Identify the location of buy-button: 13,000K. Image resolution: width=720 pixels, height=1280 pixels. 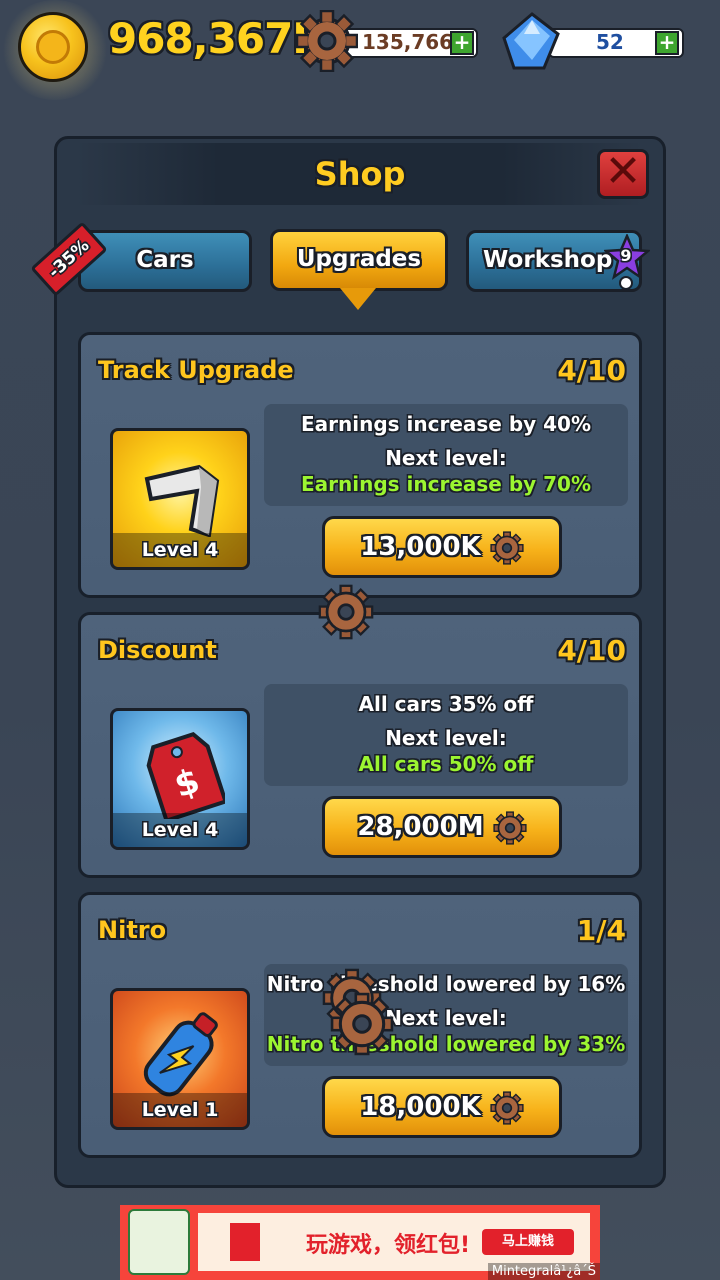
(442, 547).